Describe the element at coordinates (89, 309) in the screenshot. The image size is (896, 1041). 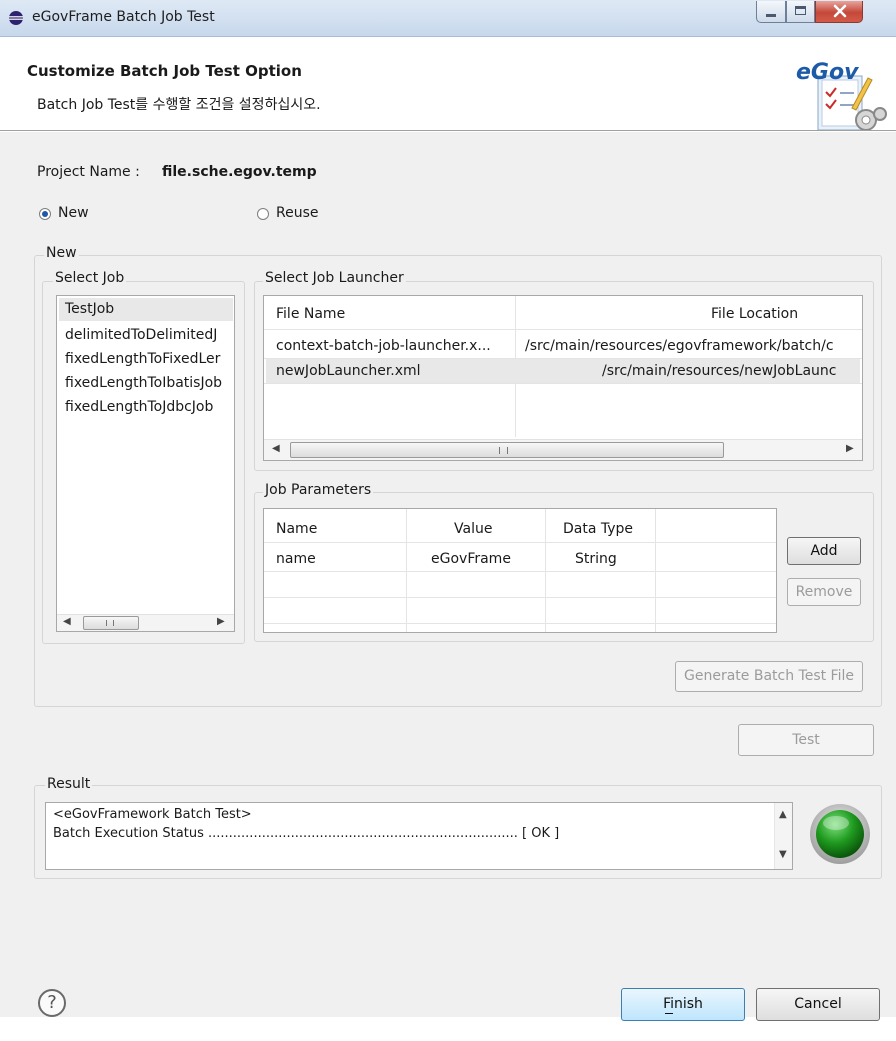
I see `job-item-testjob: TestJob` at that location.